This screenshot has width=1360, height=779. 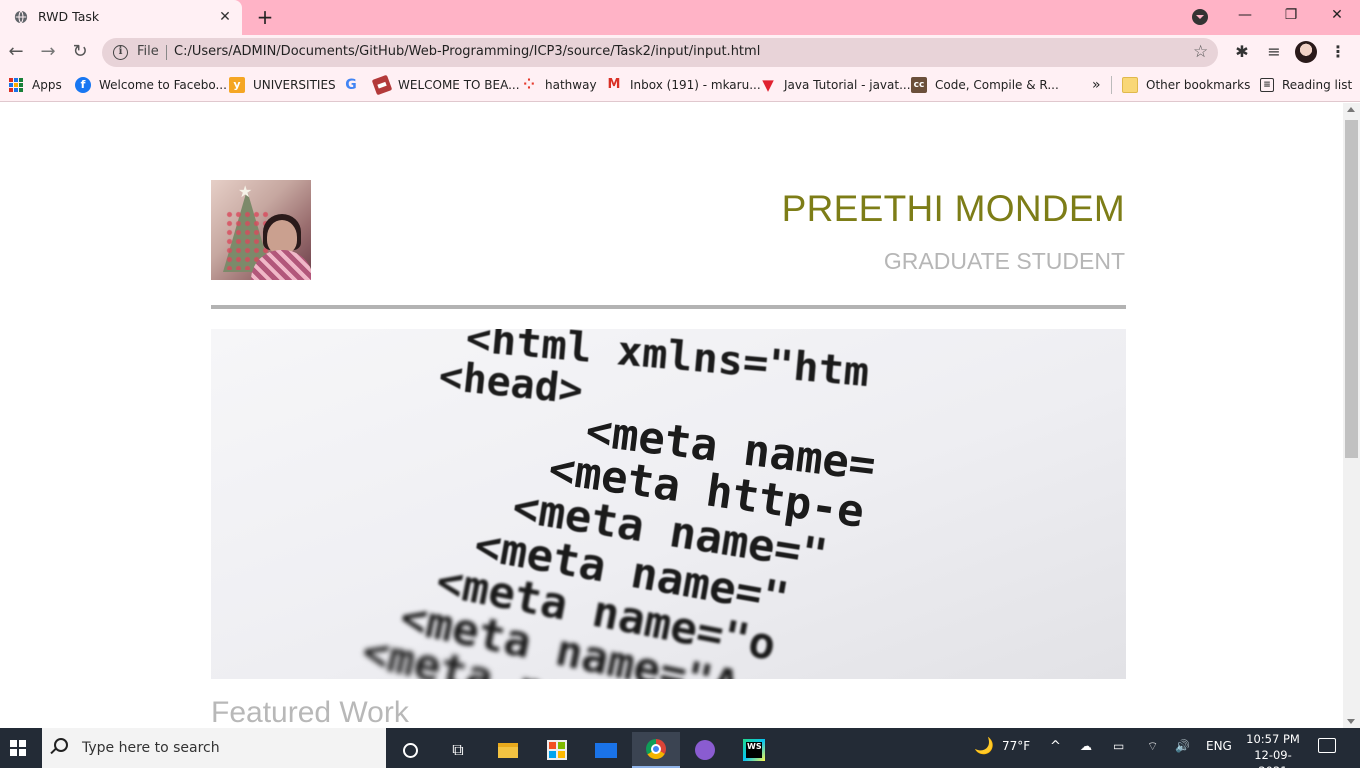 What do you see at coordinates (1182, 746) in the screenshot?
I see `volume-icon: 🔊` at bounding box center [1182, 746].